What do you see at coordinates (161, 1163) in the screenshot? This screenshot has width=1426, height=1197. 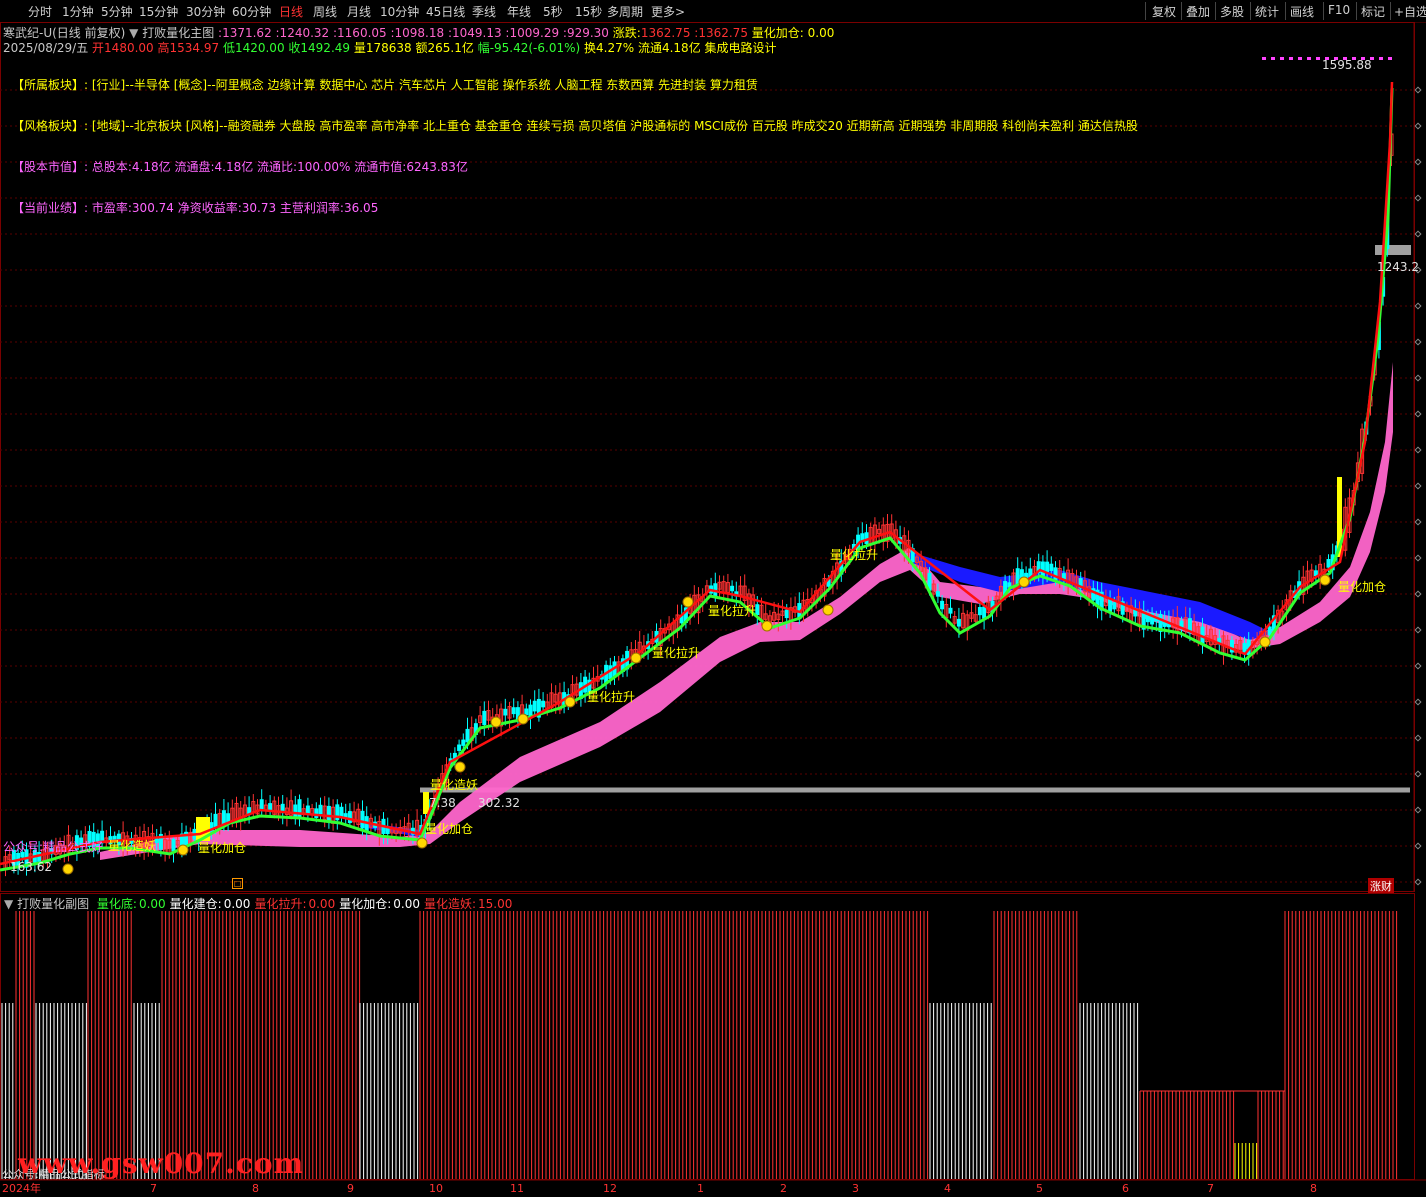 I see `site-watermark: www.gsw007.com` at bounding box center [161, 1163].